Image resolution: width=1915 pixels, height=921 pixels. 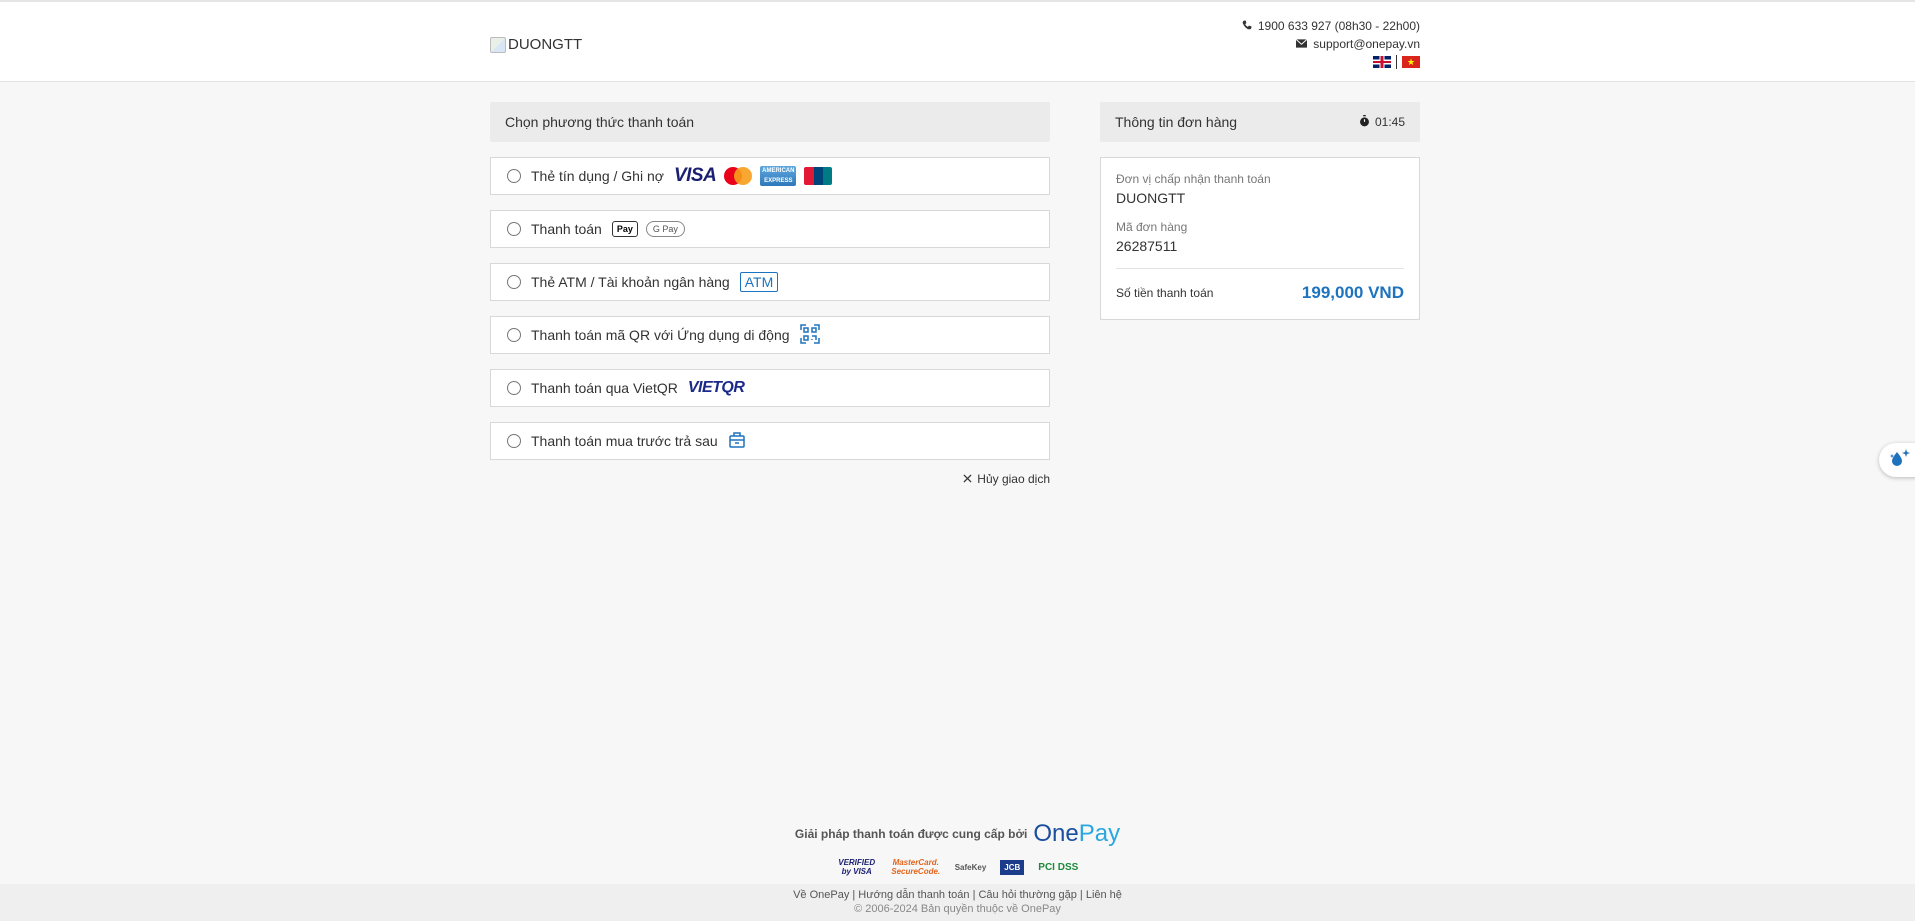 I want to click on droplet-sparkle-icon, so click(x=1900, y=460).